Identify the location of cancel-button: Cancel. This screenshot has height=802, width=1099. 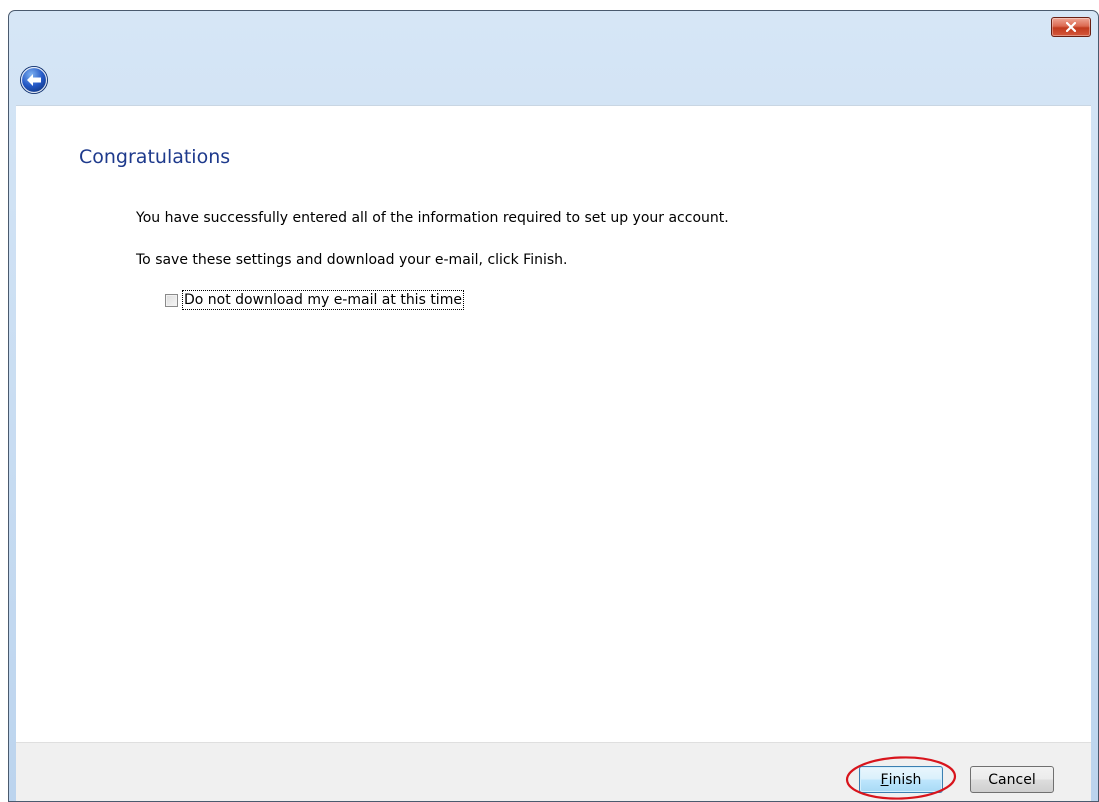
(1012, 779).